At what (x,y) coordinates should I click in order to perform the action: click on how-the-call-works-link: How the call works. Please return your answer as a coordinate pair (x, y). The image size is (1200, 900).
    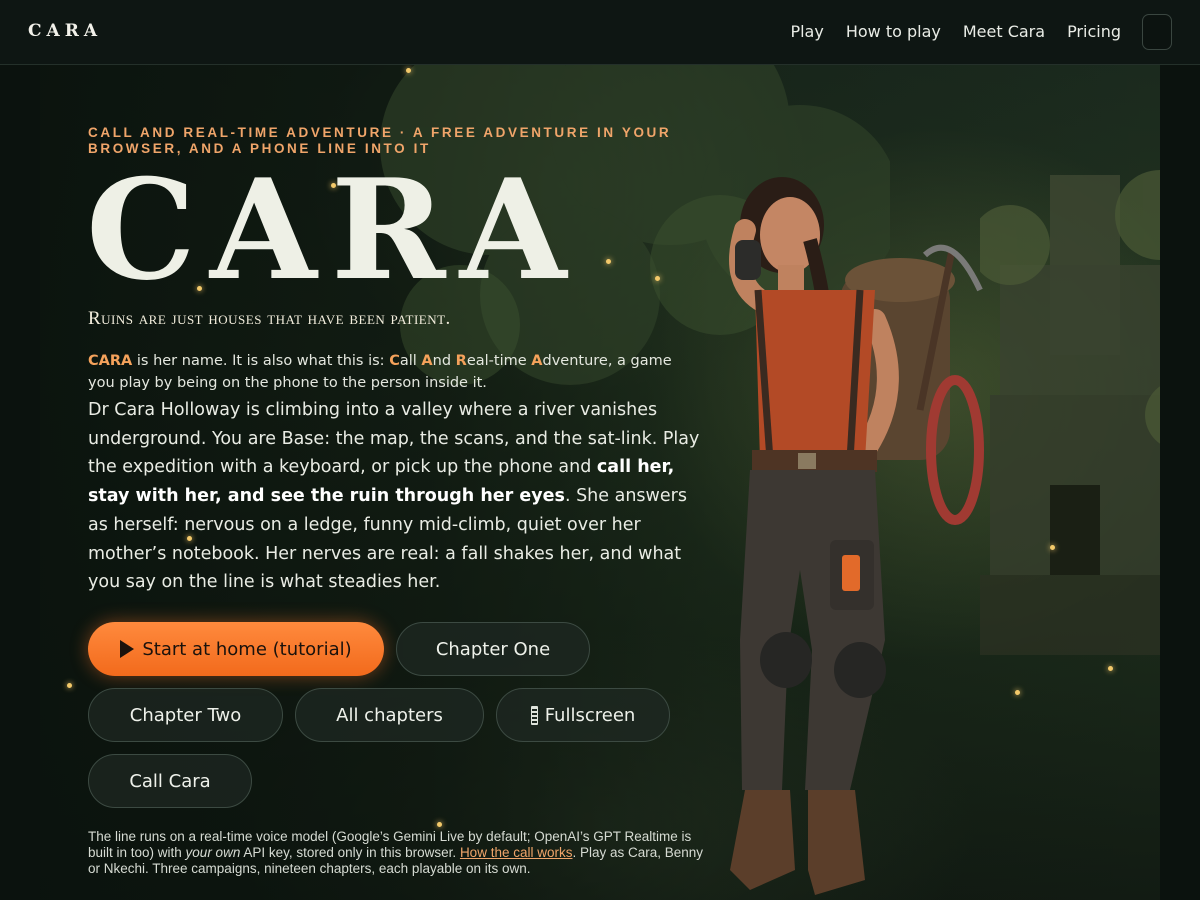
    Looking at the image, I should click on (516, 852).